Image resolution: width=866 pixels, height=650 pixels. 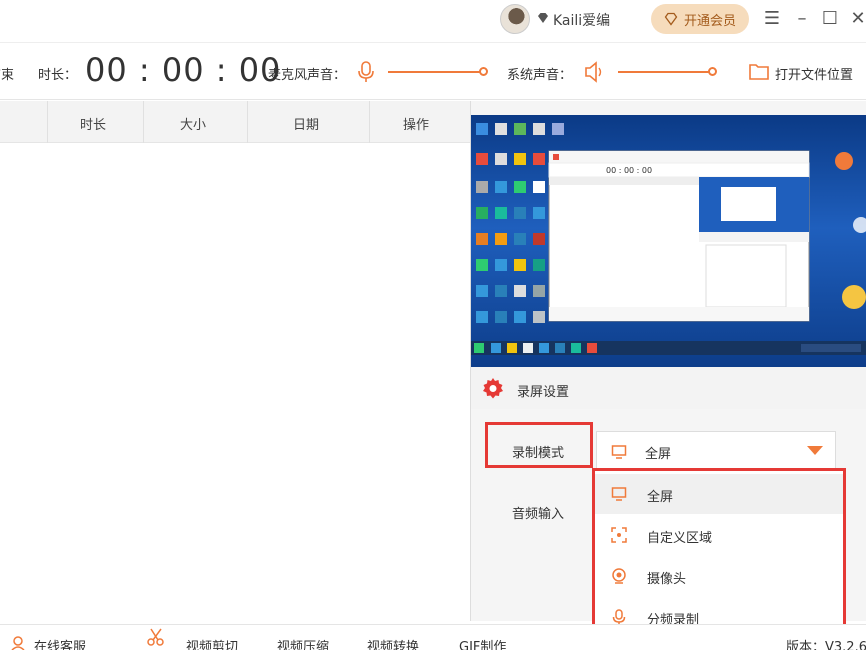 What do you see at coordinates (155, 637) in the screenshot?
I see `scissors-icon` at bounding box center [155, 637].